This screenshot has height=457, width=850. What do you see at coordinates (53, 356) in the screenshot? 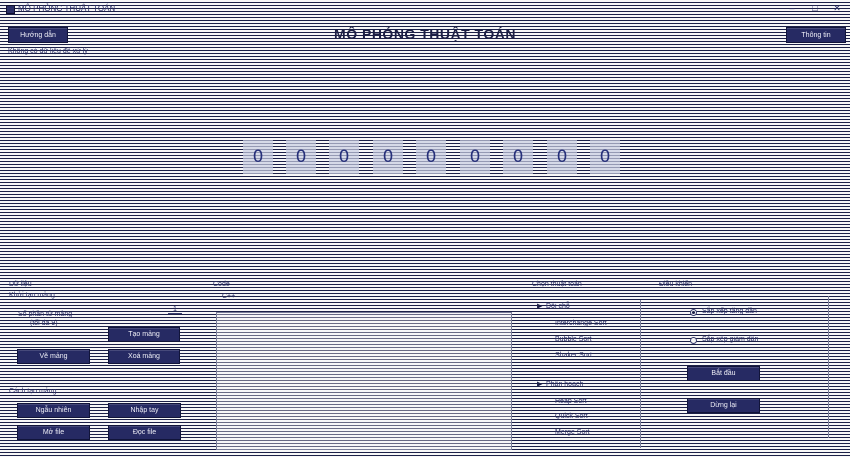
I see `draw-array-button: Vẽ mảng` at bounding box center [53, 356].